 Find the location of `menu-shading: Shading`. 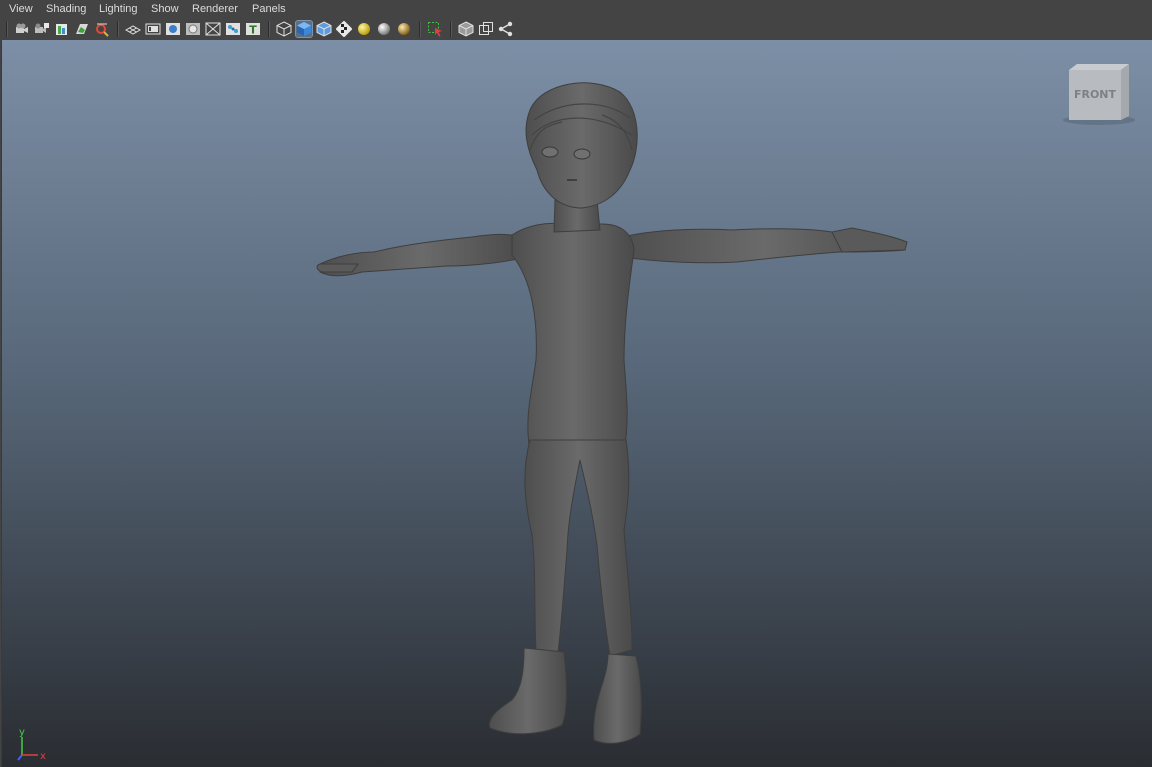

menu-shading: Shading is located at coordinates (66, 9).